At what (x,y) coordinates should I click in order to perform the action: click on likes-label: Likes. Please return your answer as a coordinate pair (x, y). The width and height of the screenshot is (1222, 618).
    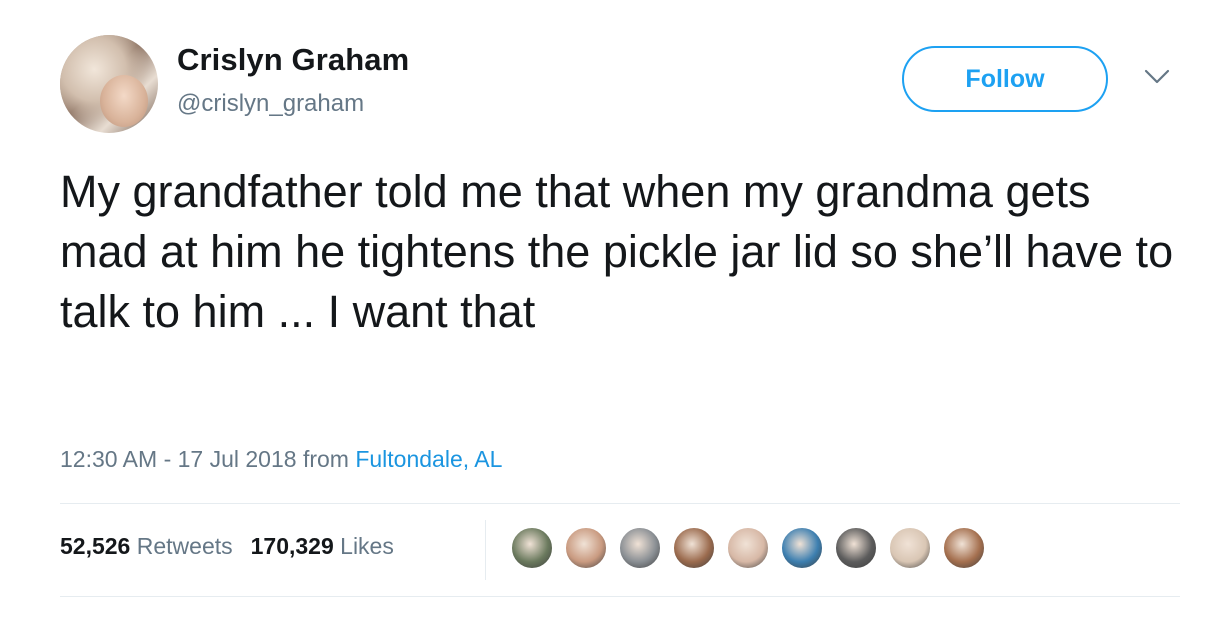
    Looking at the image, I should click on (367, 546).